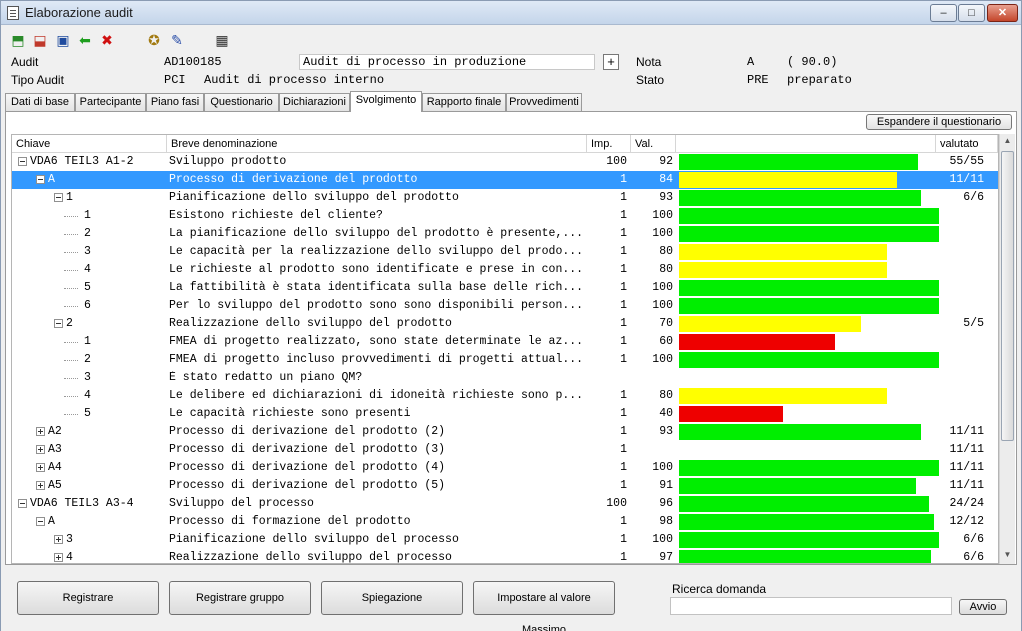  What do you see at coordinates (107, 40) in the screenshot?
I see `cancel-icon: ✖` at bounding box center [107, 40].